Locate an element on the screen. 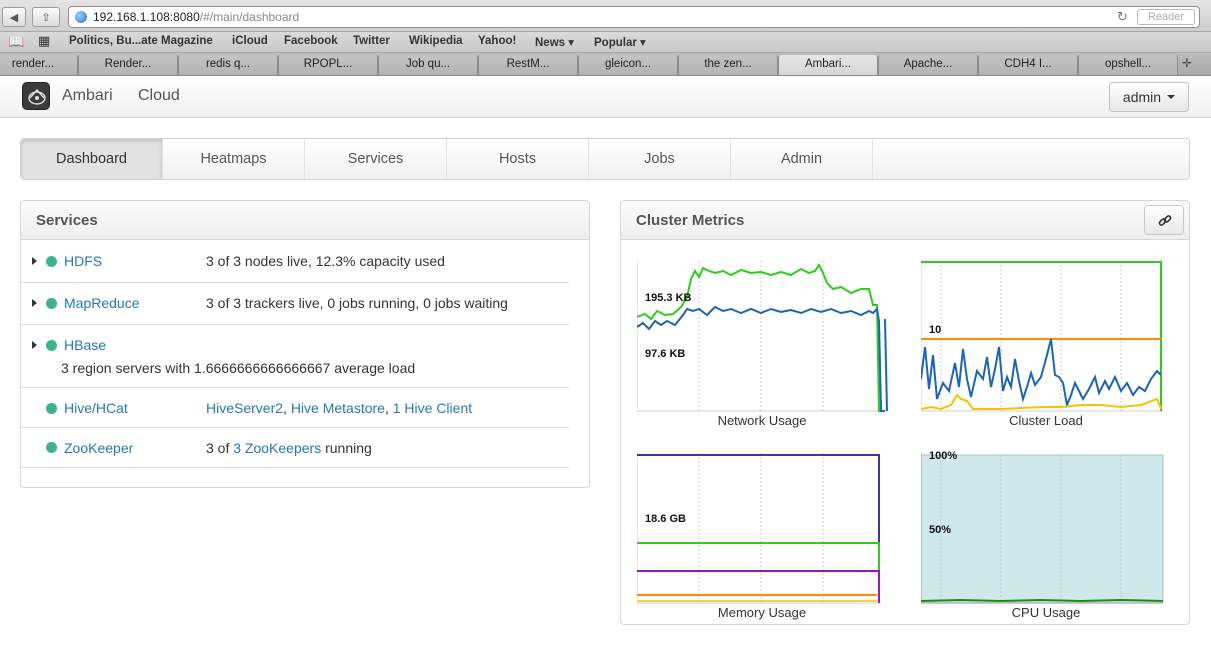 Image resolution: width=1211 pixels, height=655 pixels. network-usage-title: Network Usage is located at coordinates (762, 420).